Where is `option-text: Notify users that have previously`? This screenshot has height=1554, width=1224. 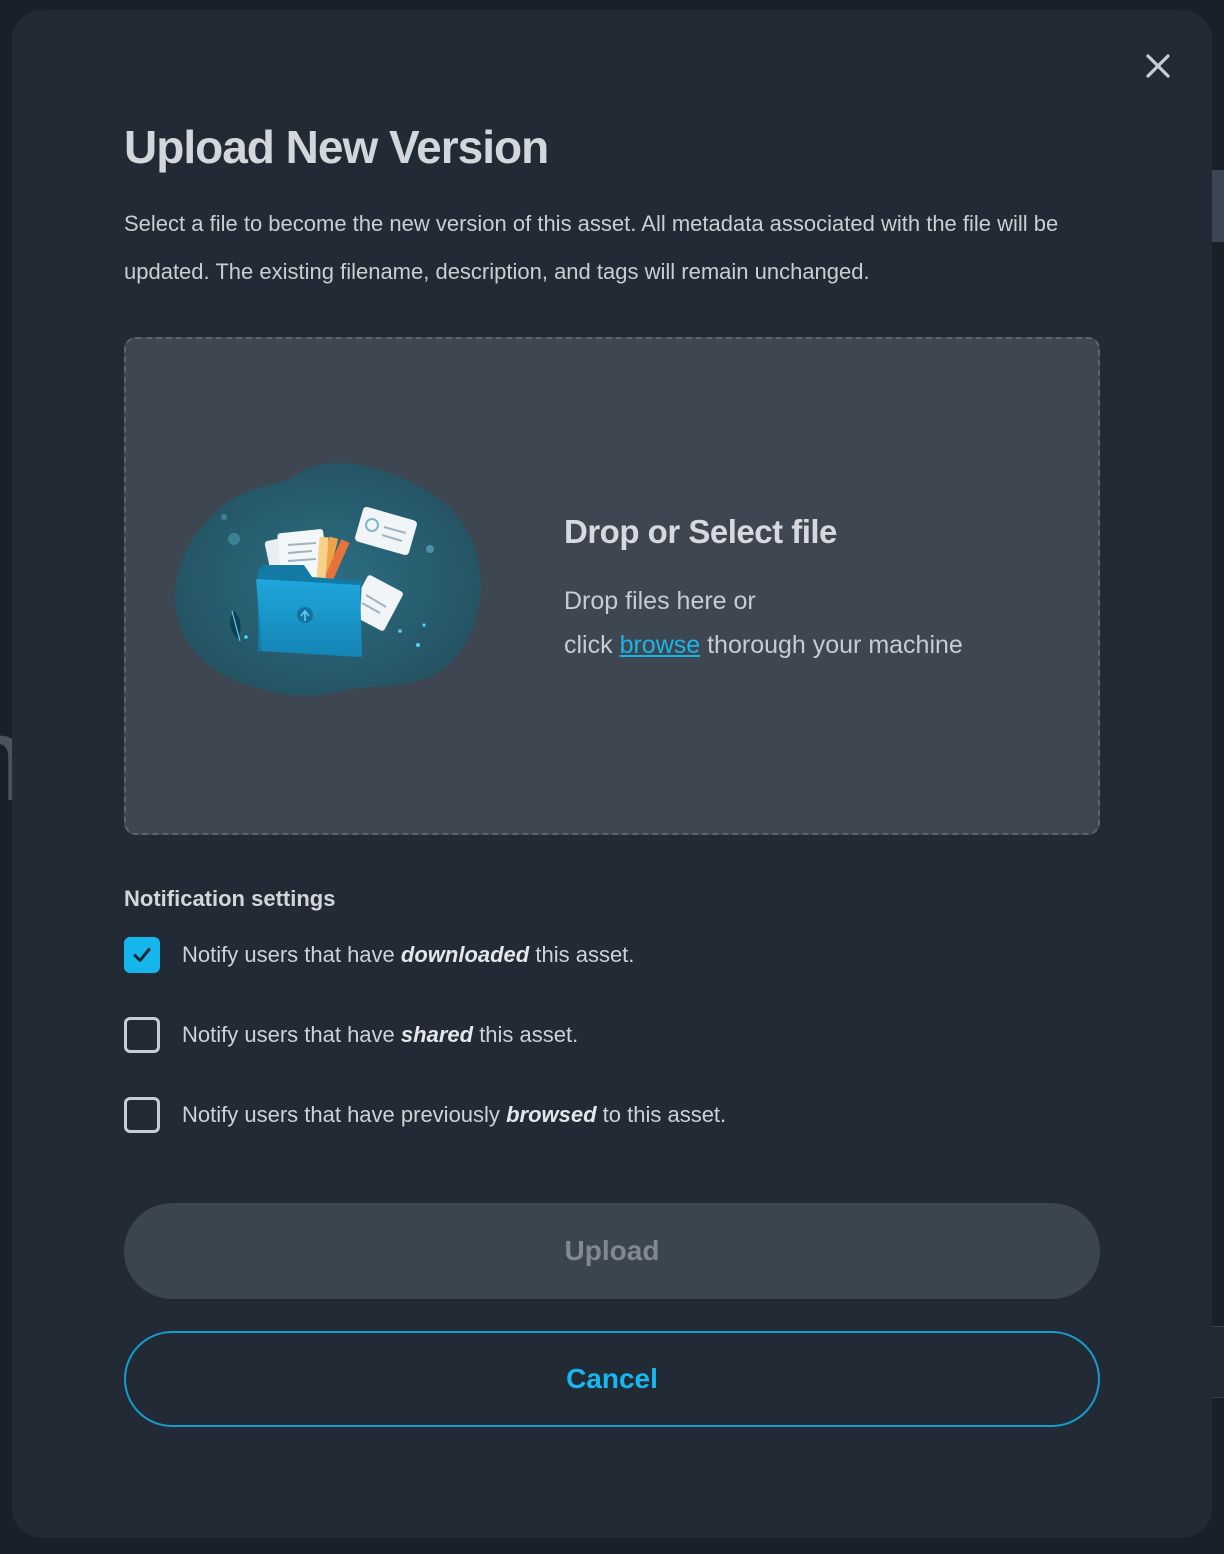 option-text: Notify users that have previously is located at coordinates (341, 1114).